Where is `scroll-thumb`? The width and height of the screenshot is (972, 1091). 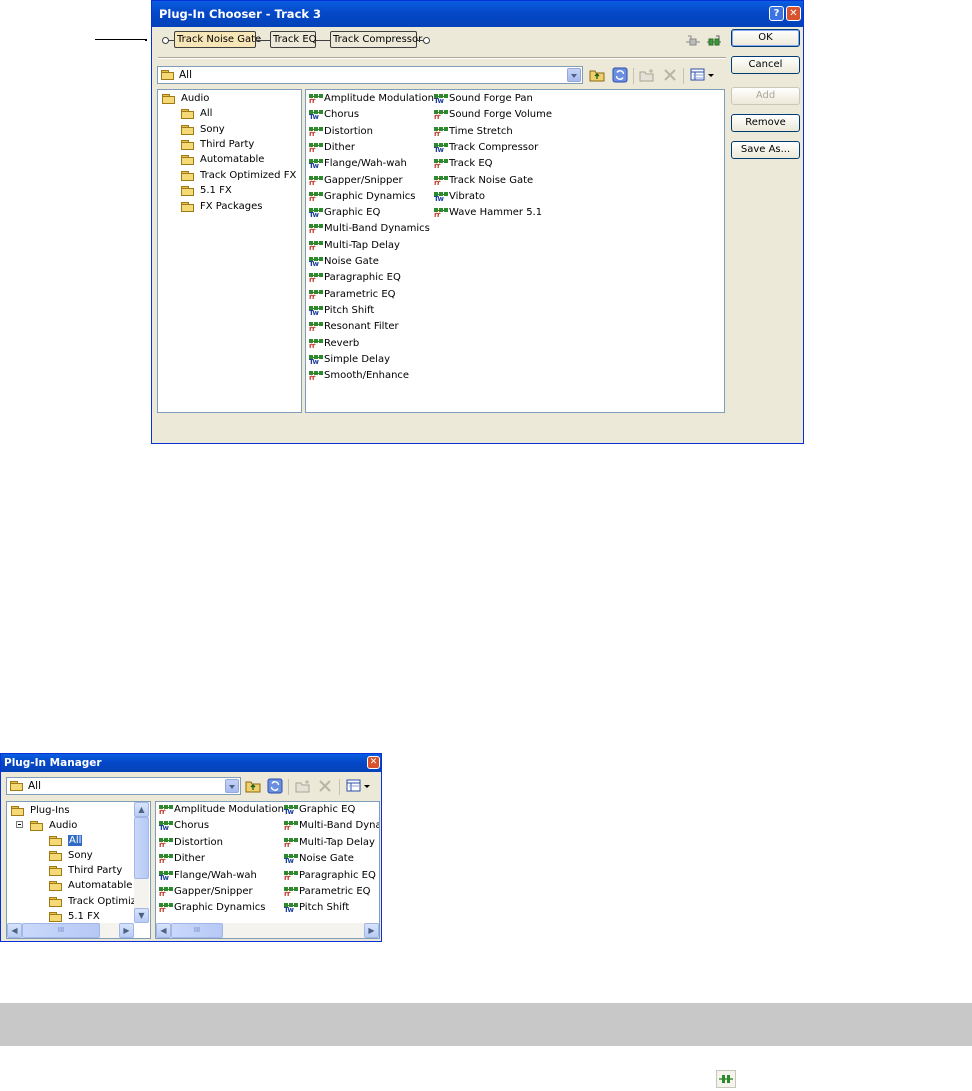
scroll-thumb is located at coordinates (141, 848).